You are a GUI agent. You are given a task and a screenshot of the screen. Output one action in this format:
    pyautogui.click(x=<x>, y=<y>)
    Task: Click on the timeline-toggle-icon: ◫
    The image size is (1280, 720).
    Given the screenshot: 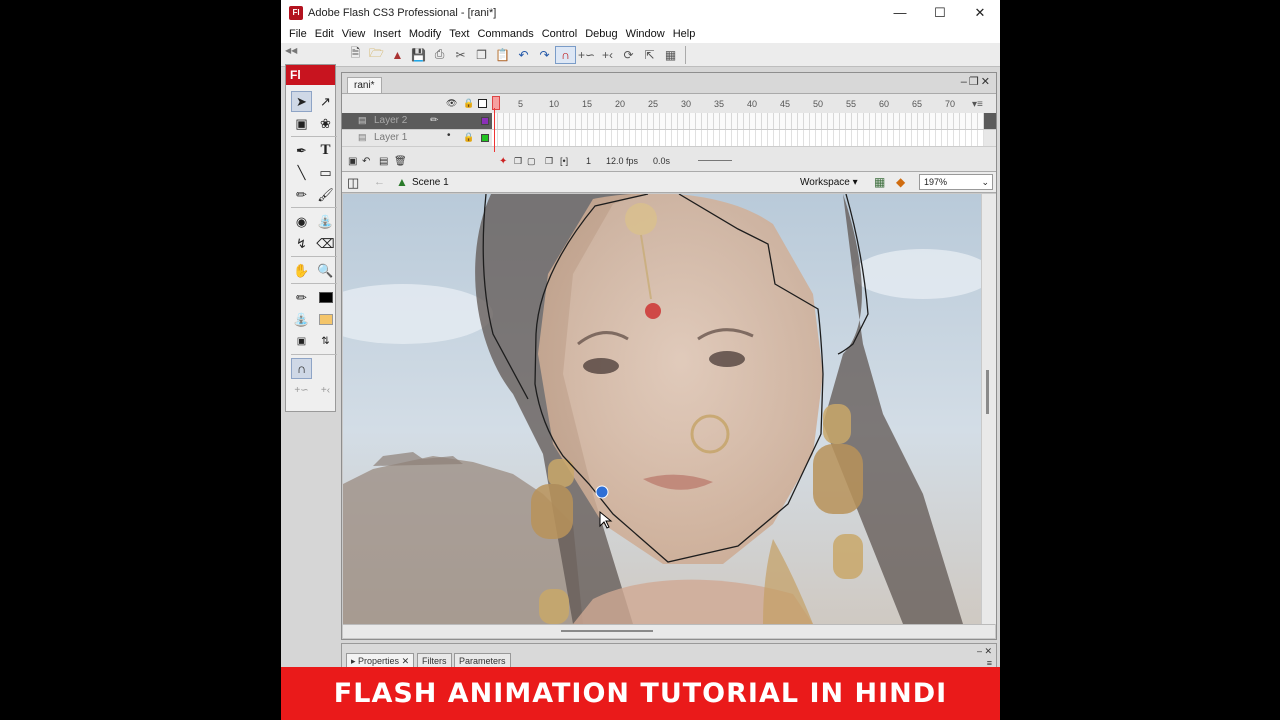 What is the action you would take?
    pyautogui.click(x=353, y=183)
    